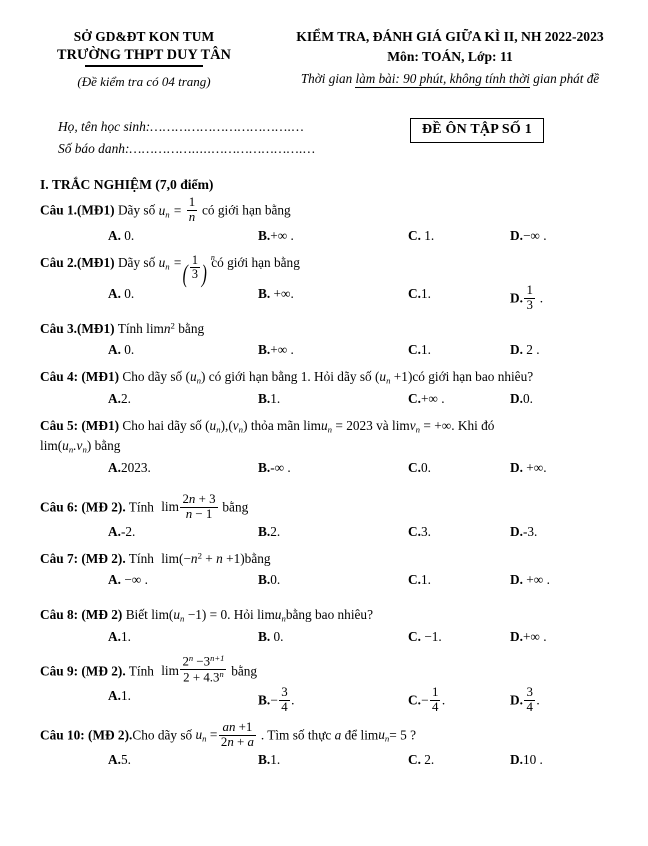 The image size is (648, 846). I want to click on option-d: D. +∞ ., so click(530, 579).